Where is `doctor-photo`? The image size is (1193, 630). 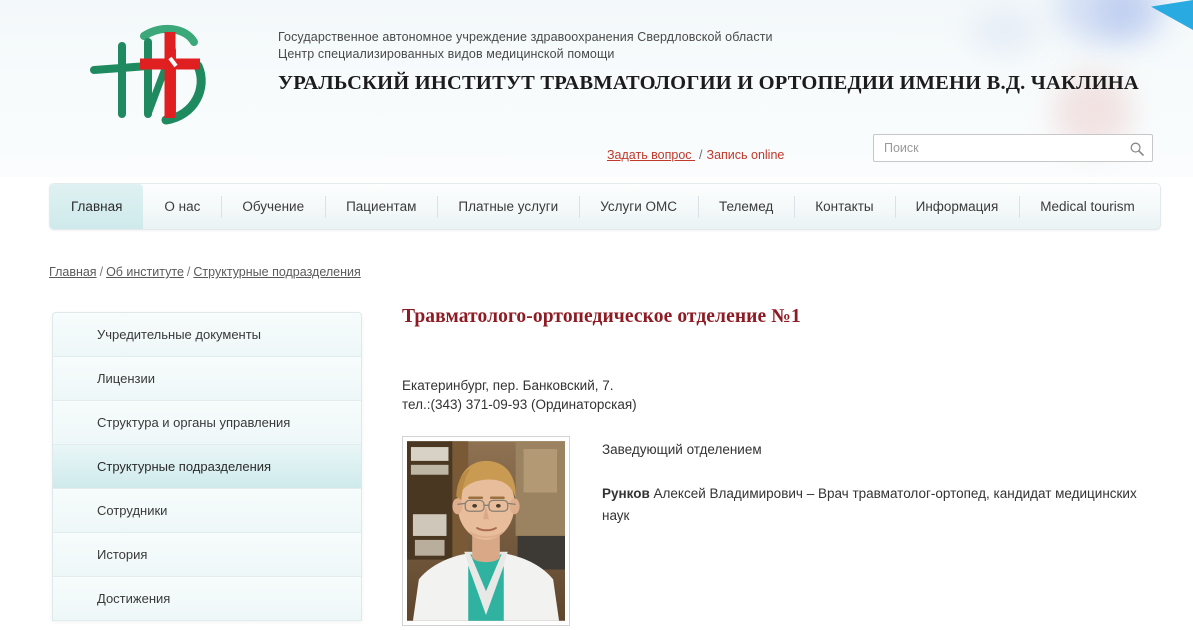
doctor-photo is located at coordinates (486, 531).